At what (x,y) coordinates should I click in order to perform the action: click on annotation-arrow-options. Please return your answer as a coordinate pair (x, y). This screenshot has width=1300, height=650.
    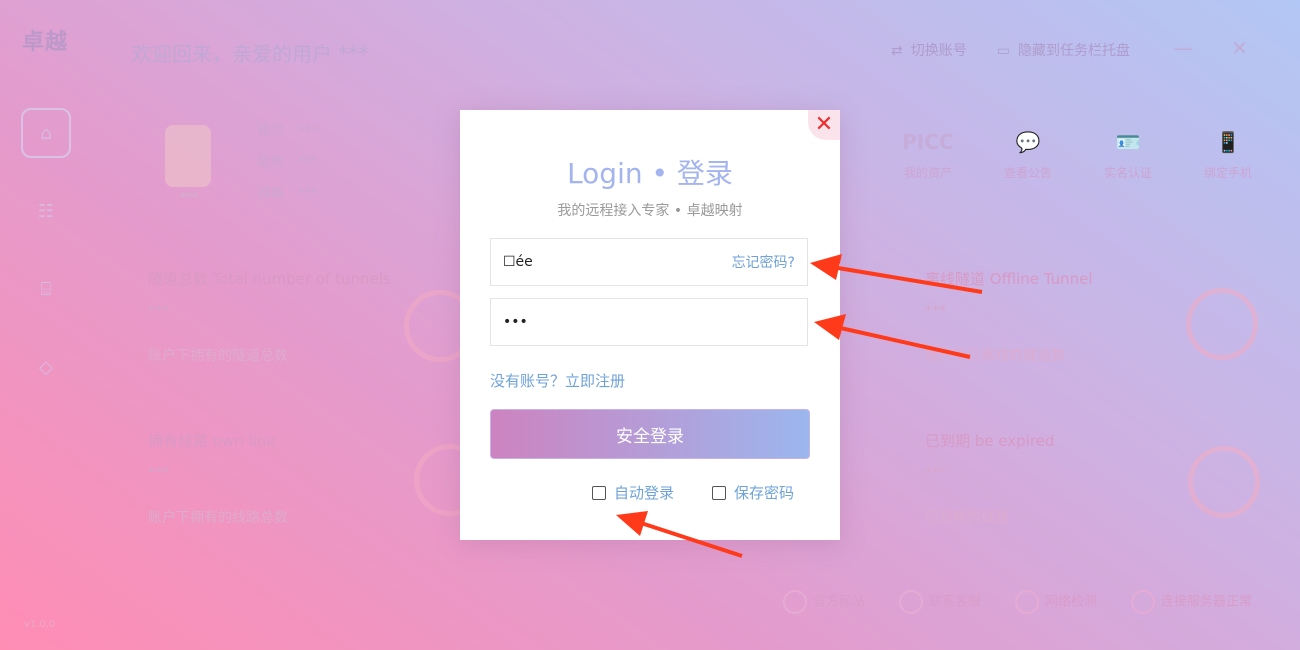
    Looking at the image, I should click on (679, 534).